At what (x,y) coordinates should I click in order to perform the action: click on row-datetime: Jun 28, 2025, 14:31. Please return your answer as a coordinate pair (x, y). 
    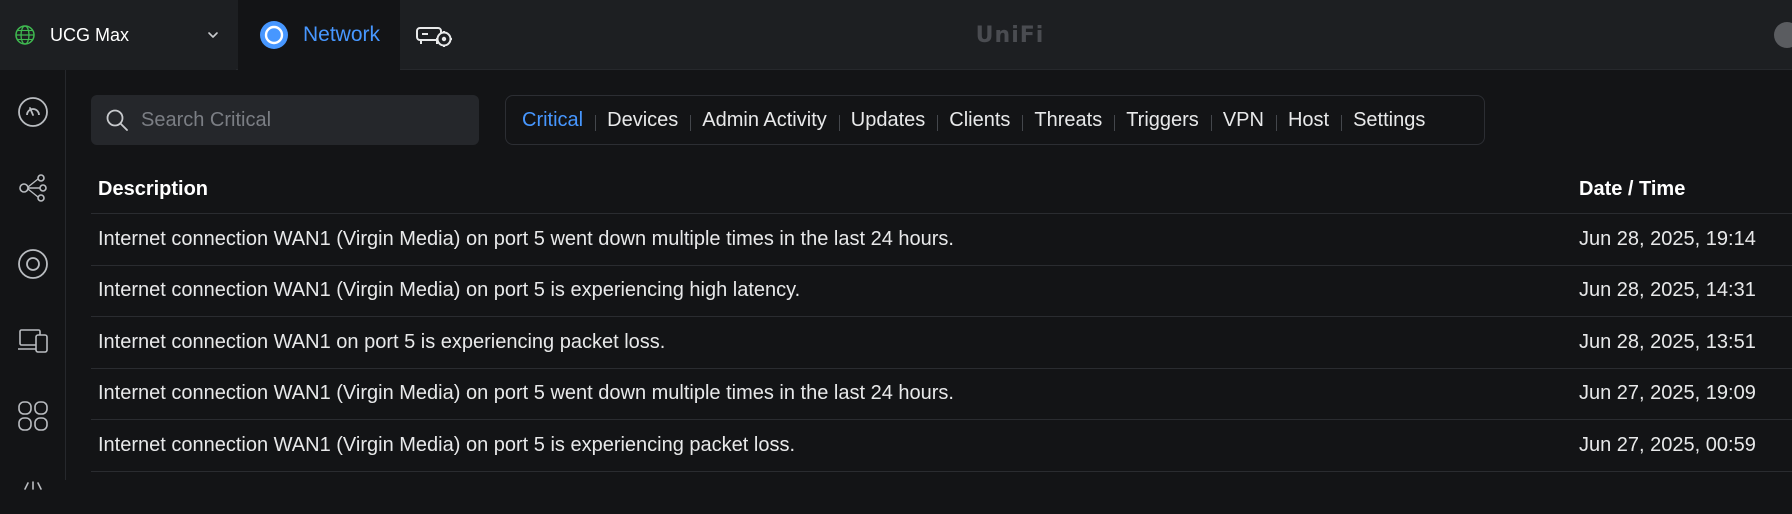
    Looking at the image, I should click on (1667, 290).